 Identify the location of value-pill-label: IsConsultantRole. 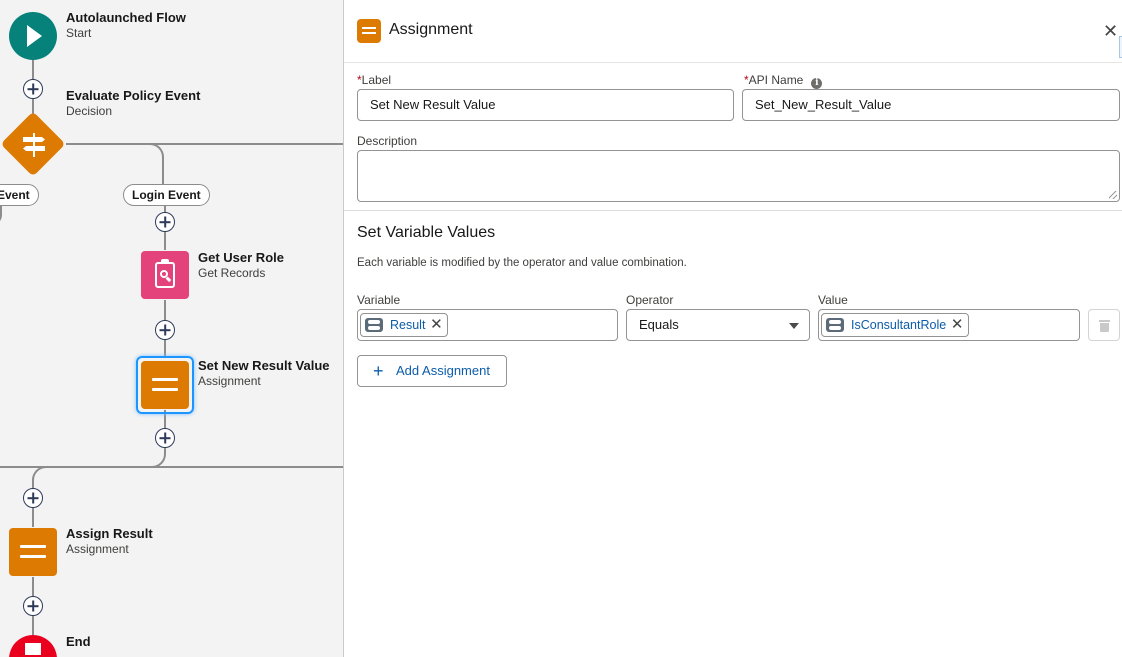
(899, 325).